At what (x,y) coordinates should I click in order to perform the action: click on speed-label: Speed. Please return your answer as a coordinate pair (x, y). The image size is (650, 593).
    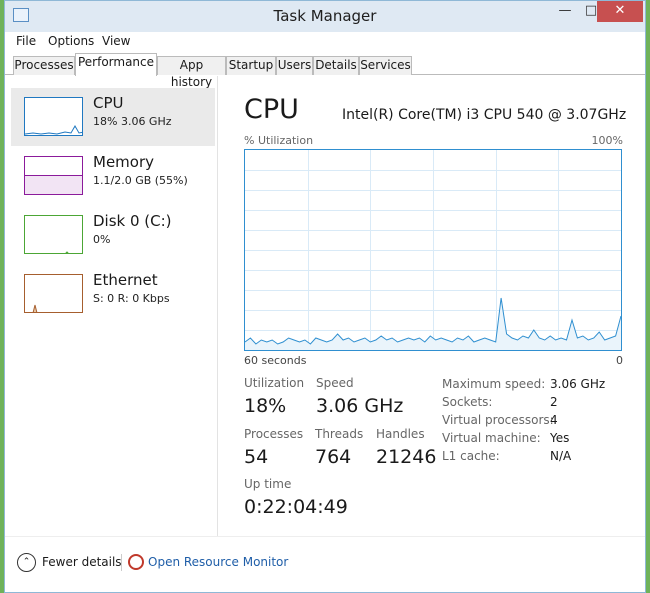
    Looking at the image, I should click on (335, 383).